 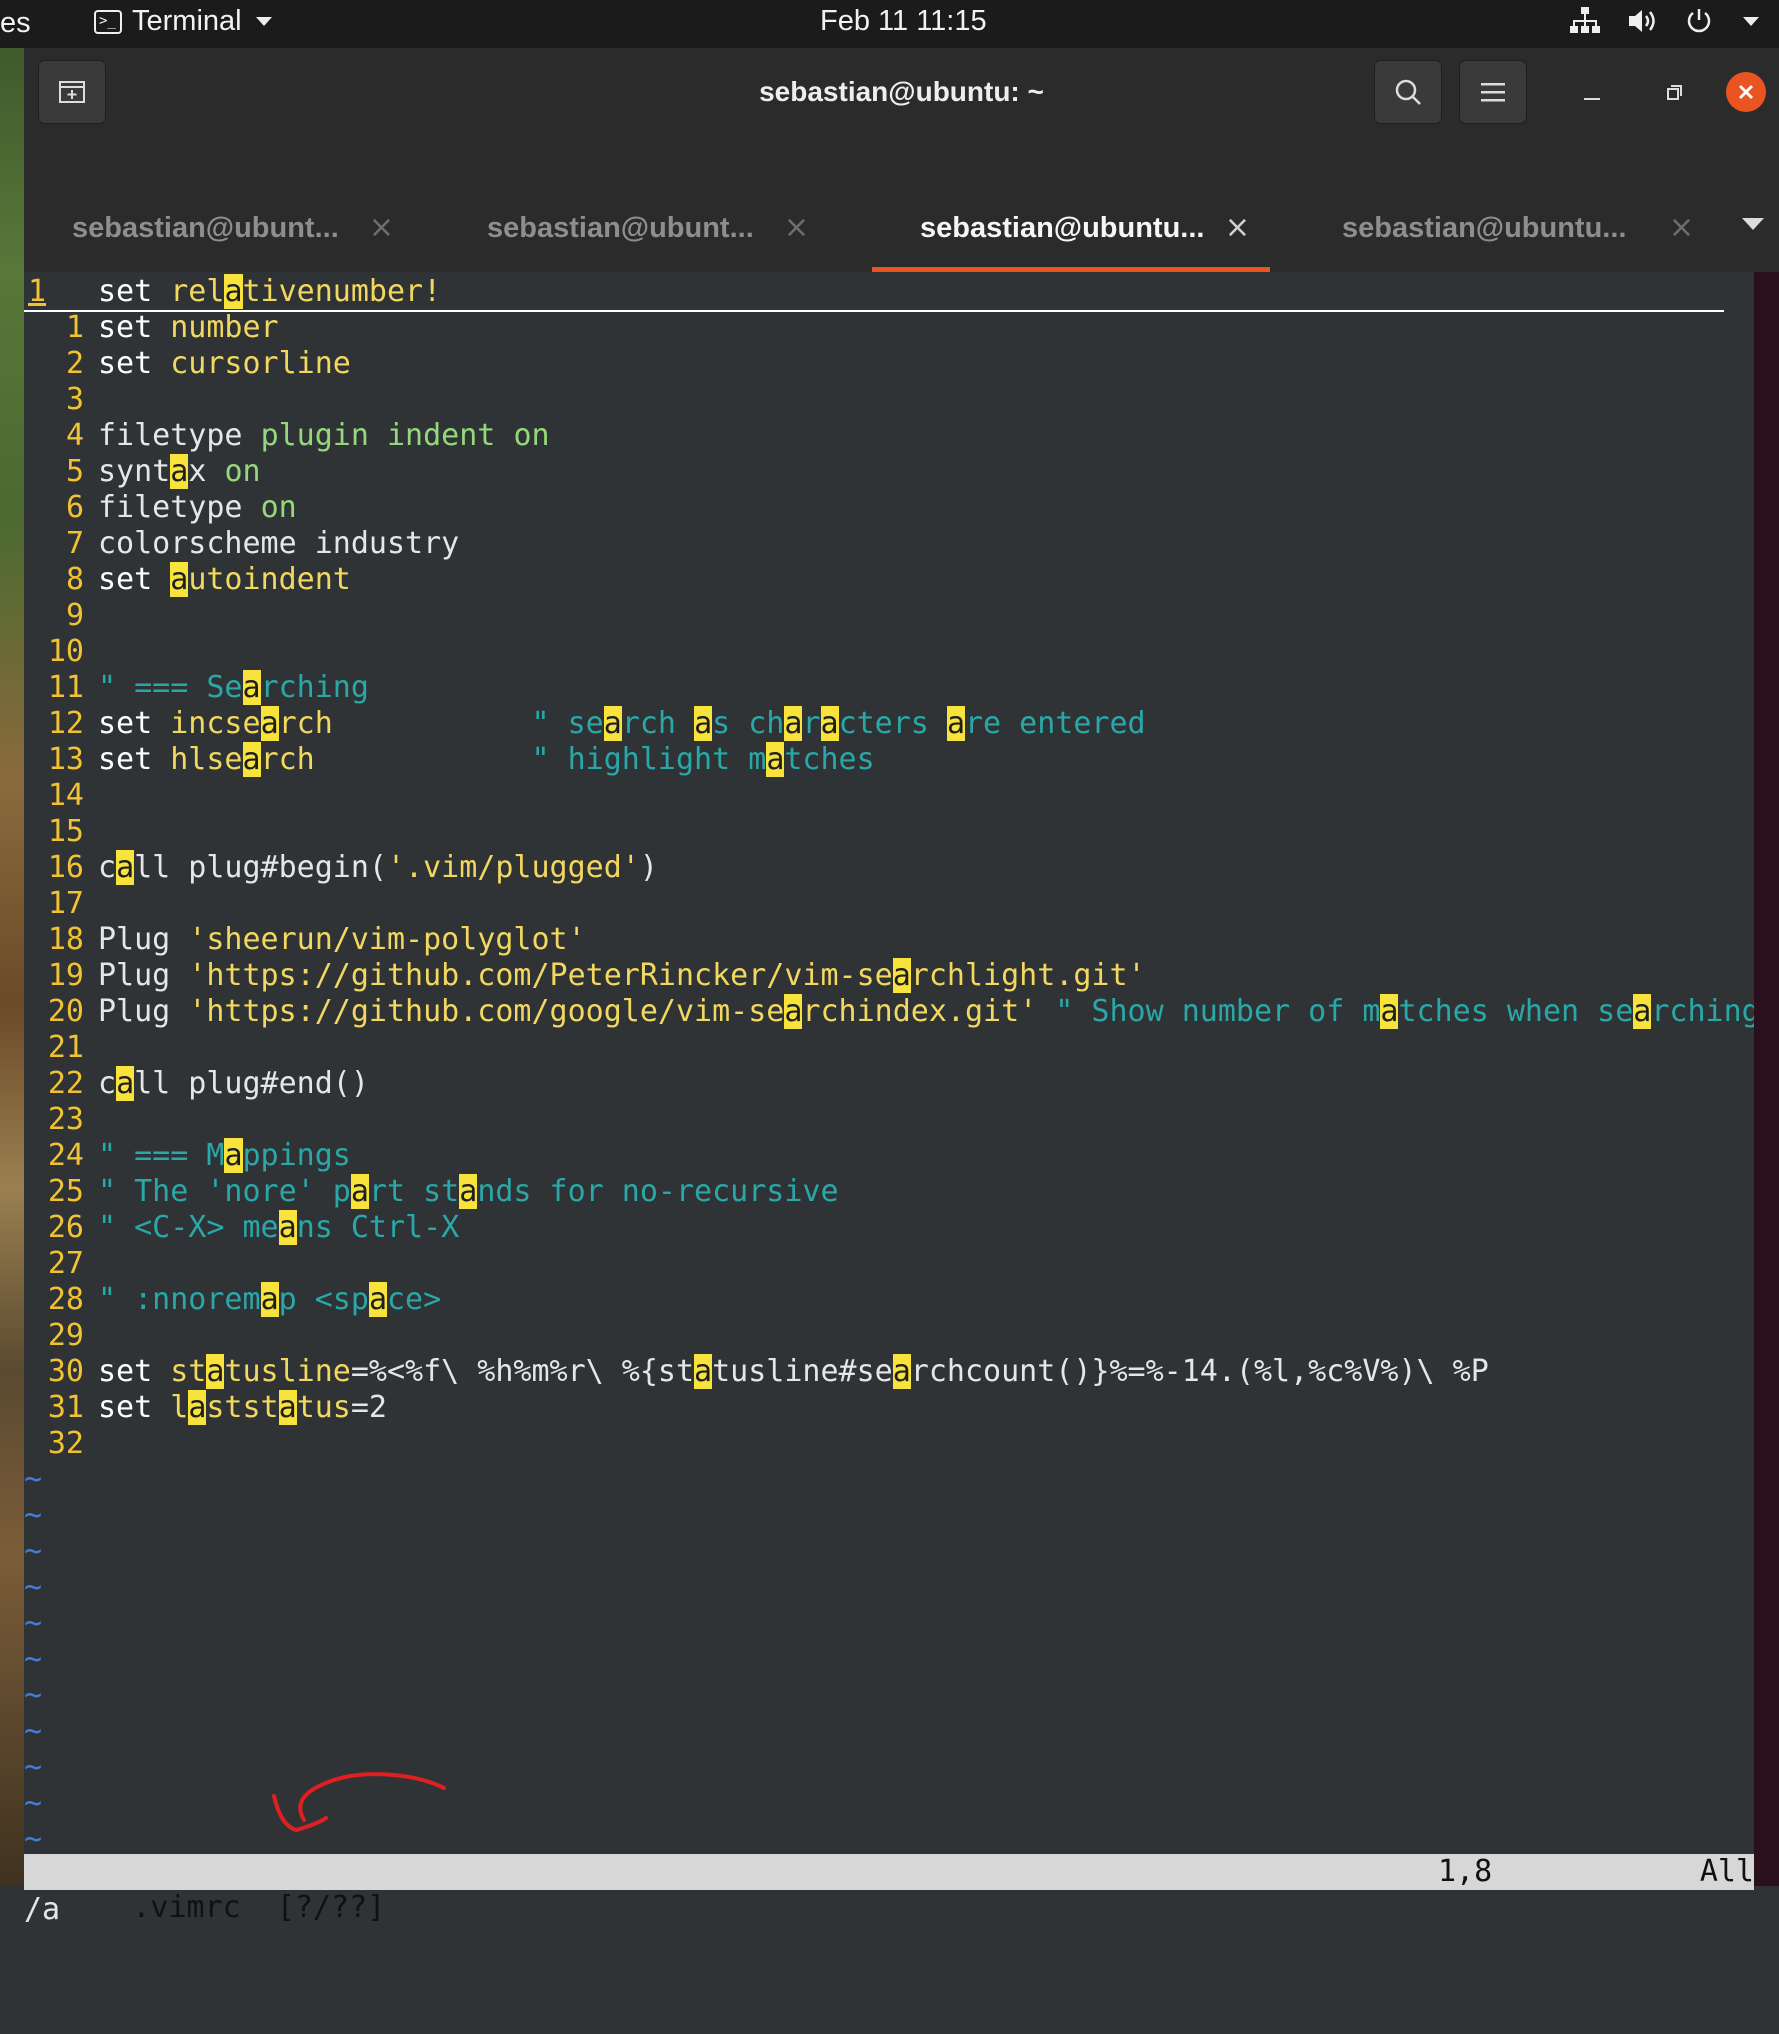 I want to click on close-button, so click(x=1746, y=92).